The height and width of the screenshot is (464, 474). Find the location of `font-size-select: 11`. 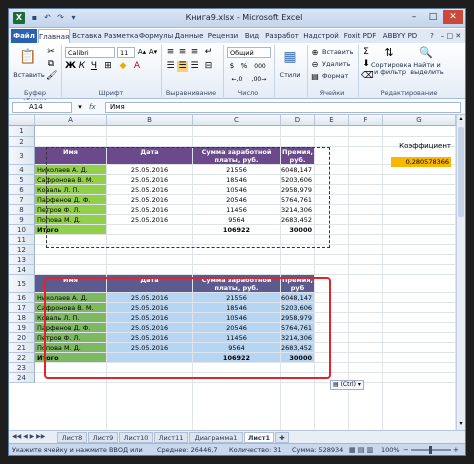

font-size-select: 11 is located at coordinates (126, 52).